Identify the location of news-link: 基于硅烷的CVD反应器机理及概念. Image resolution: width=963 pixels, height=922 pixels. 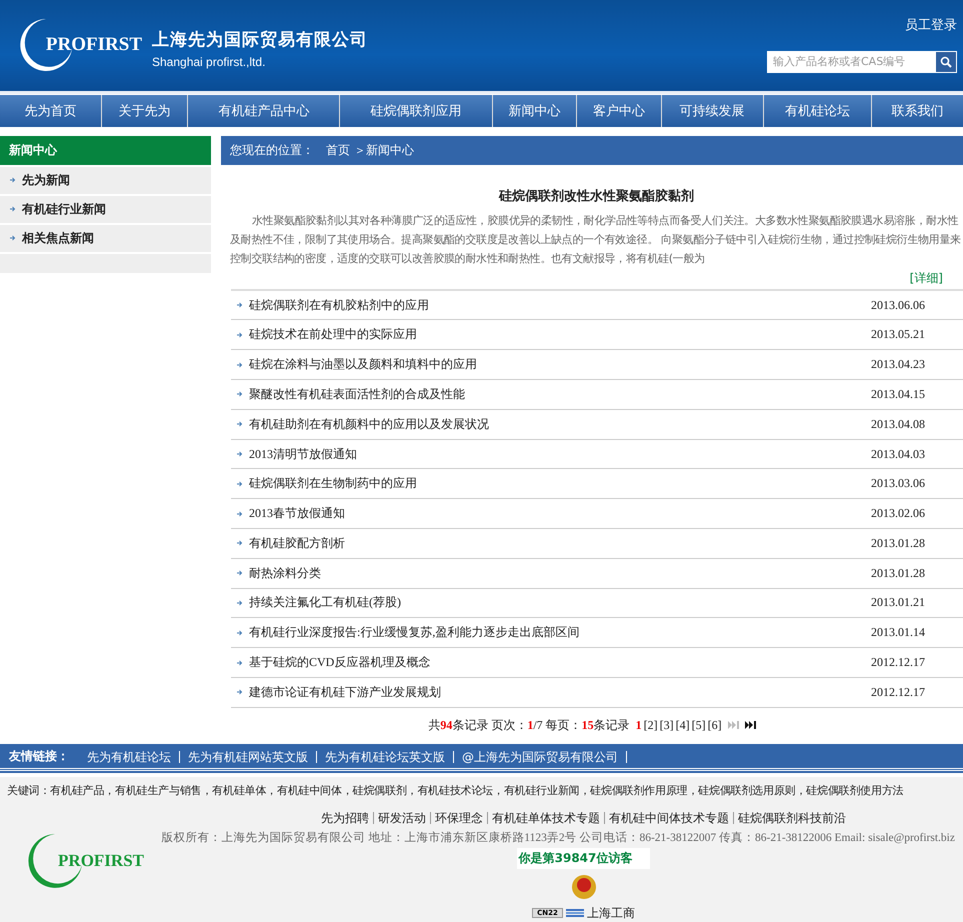
(557, 663).